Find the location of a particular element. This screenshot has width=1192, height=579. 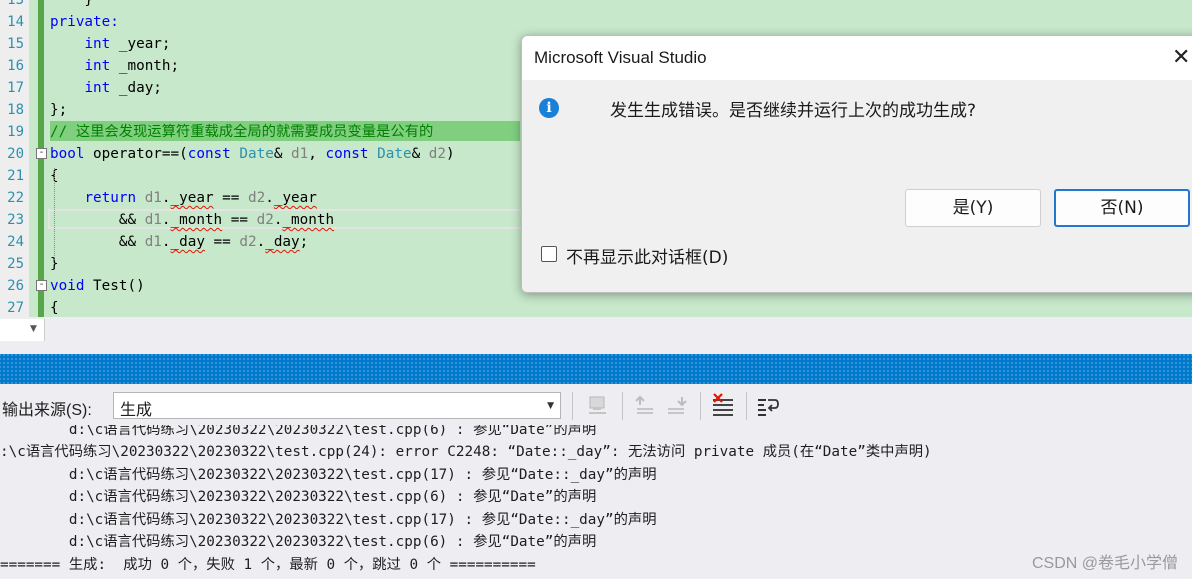

go-to-next-icon is located at coordinates (677, 406).